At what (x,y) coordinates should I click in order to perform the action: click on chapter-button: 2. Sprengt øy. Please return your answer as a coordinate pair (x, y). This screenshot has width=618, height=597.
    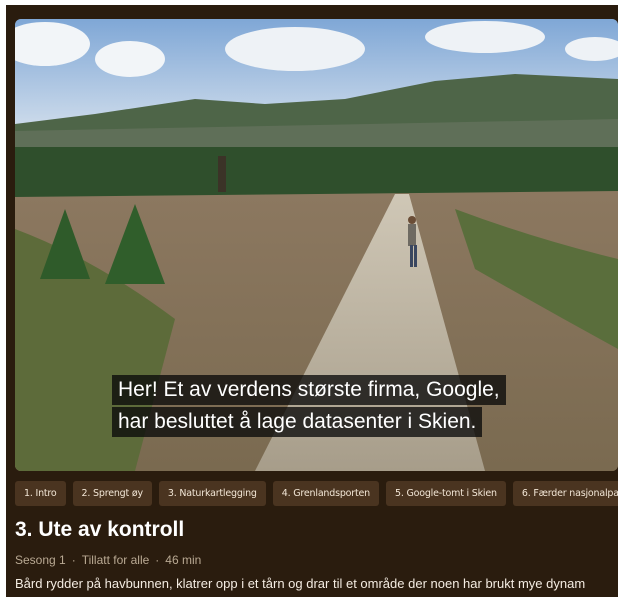
    Looking at the image, I should click on (112, 493).